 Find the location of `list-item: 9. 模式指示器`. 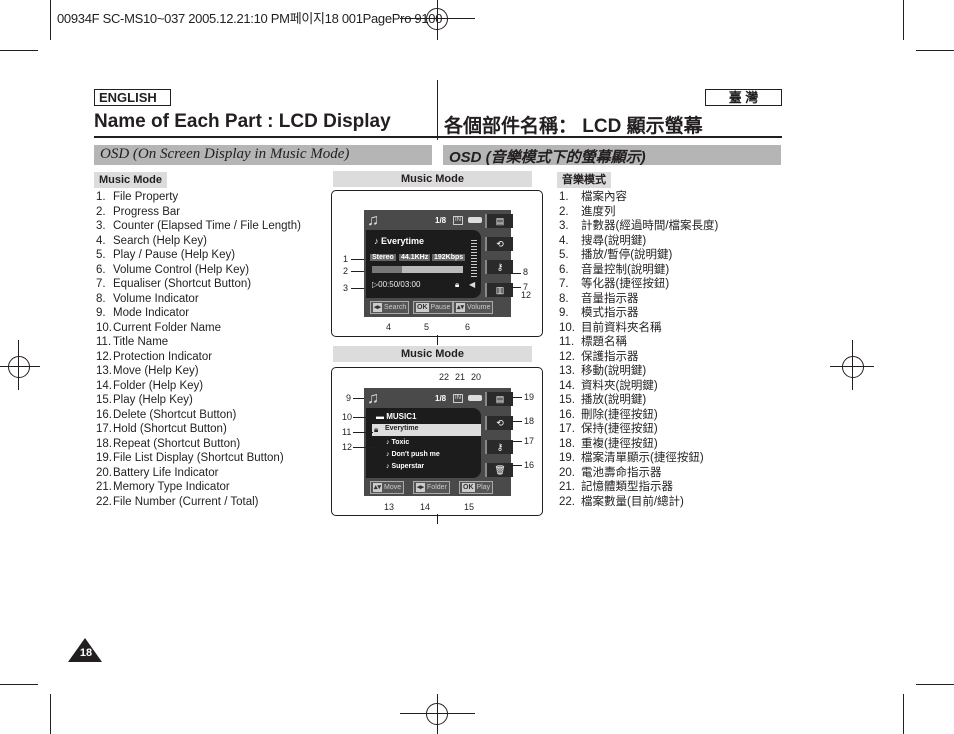

list-item: 9. 模式指示器 is located at coordinates (638, 313).